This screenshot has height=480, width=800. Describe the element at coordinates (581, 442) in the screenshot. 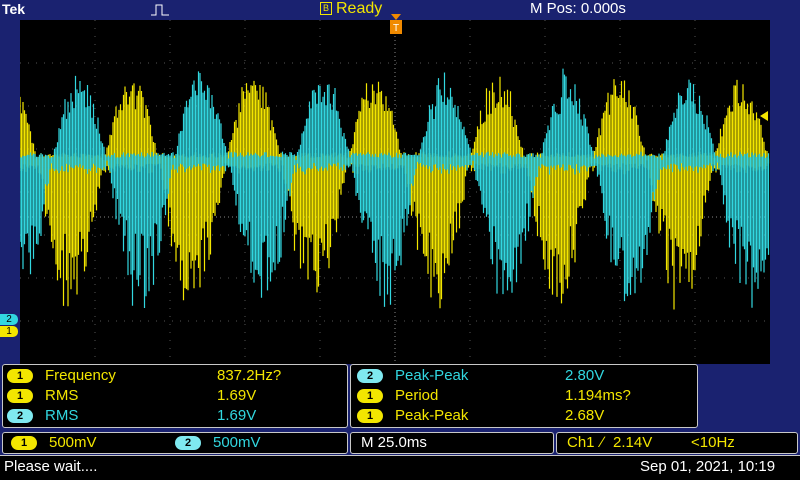

I see `trigger-source: Ch1` at that location.